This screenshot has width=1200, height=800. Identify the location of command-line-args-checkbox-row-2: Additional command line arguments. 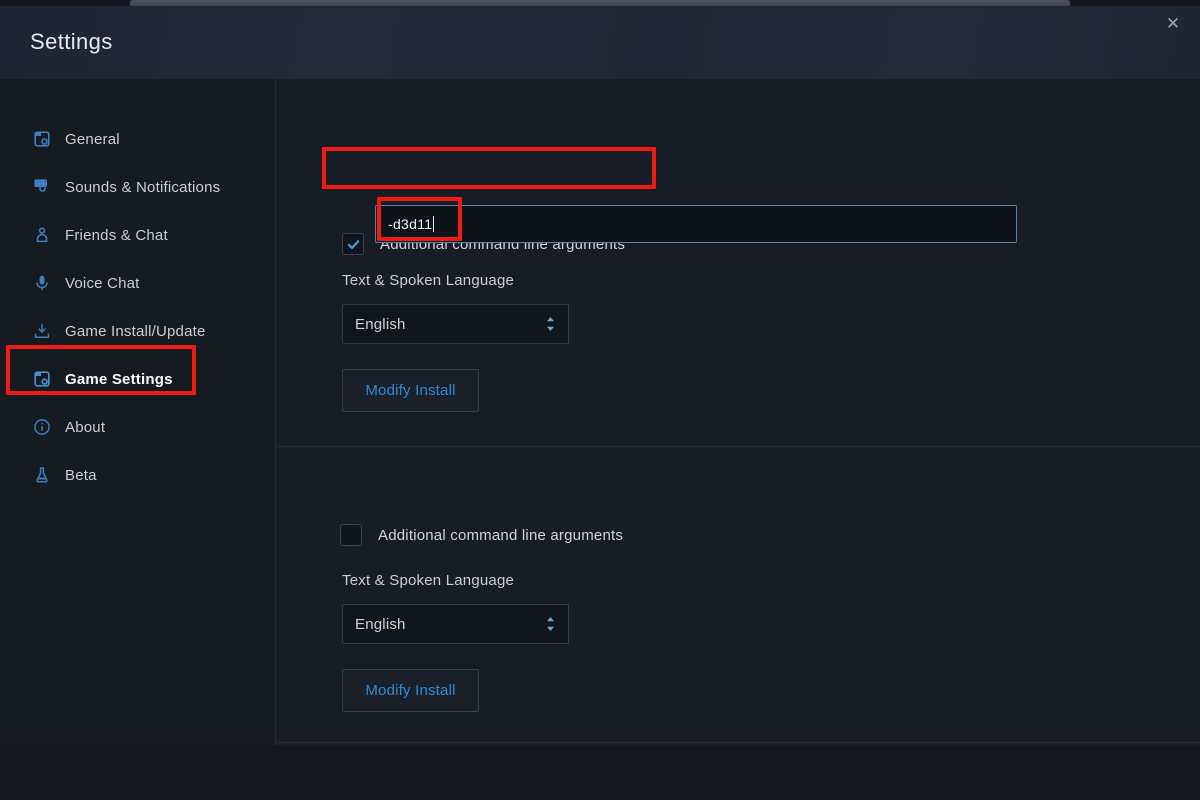
(481, 535).